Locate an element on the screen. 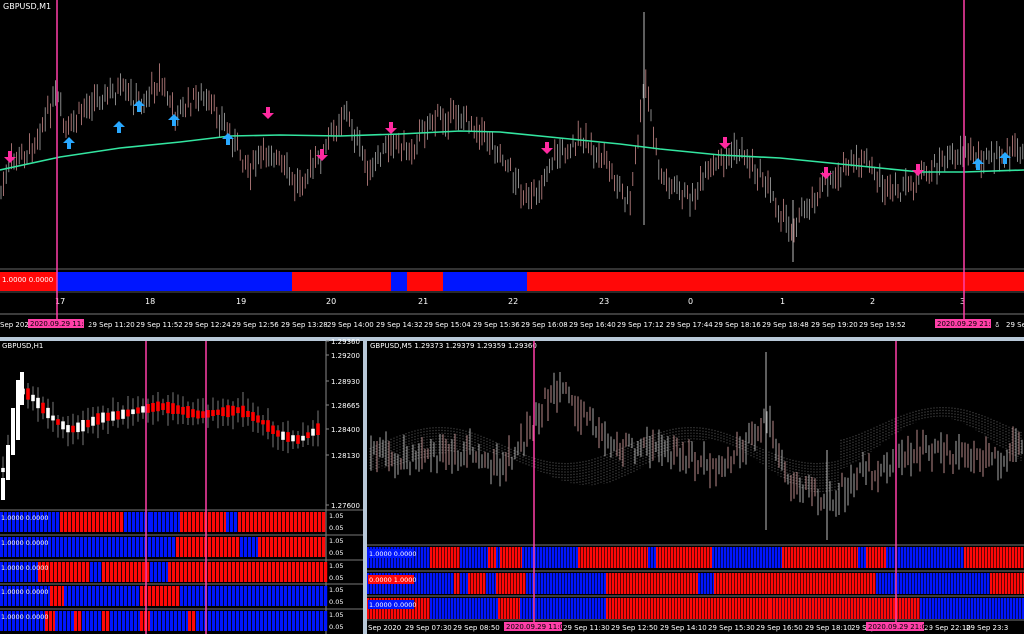 The image size is (1024, 634). top-time-label: 29 Sep 14:00 is located at coordinates (350, 325).